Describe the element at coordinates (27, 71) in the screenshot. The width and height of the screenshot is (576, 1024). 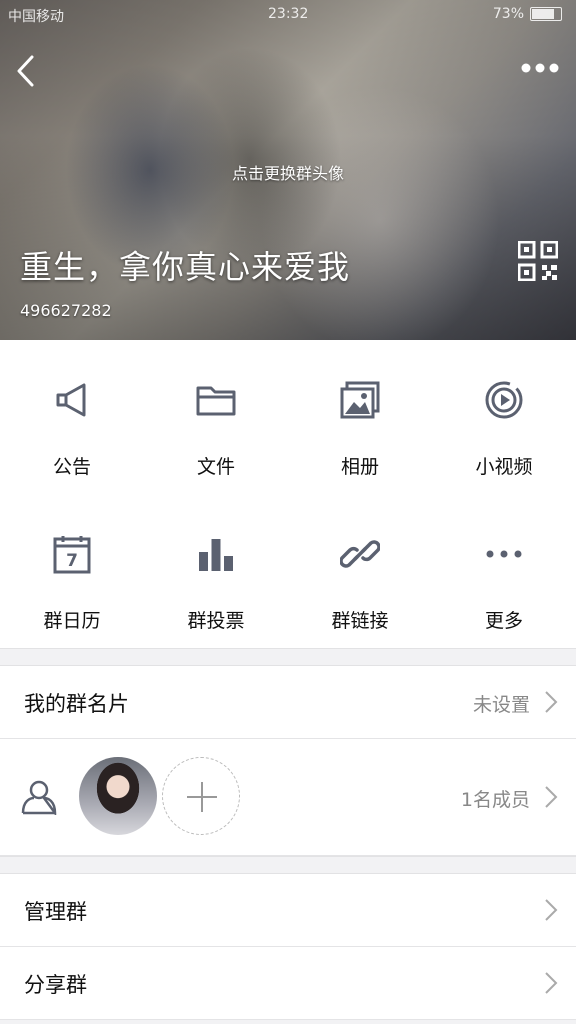
I see `back-arrow-icon` at that location.